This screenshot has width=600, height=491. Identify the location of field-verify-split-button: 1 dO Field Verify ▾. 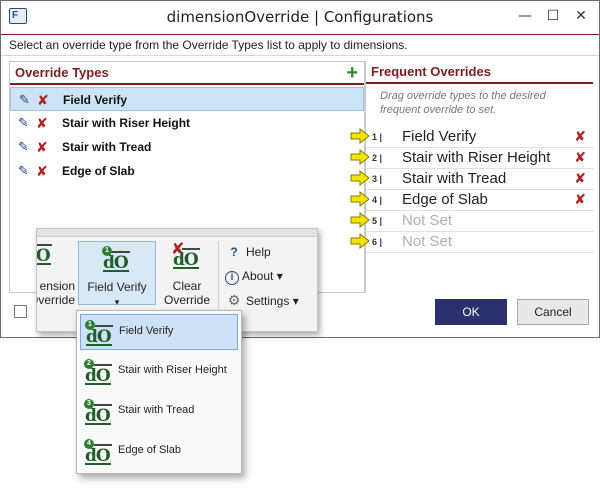
(117, 274).